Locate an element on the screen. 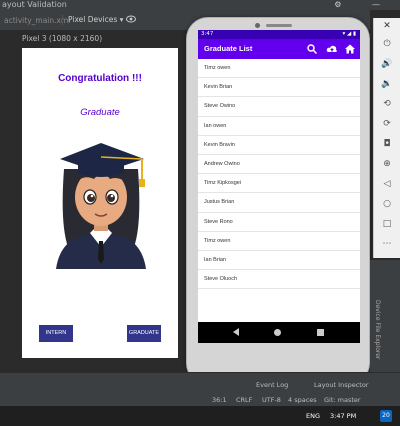 The height and width of the screenshot is (426, 400). app-title: Graduate List is located at coordinates (228, 48).